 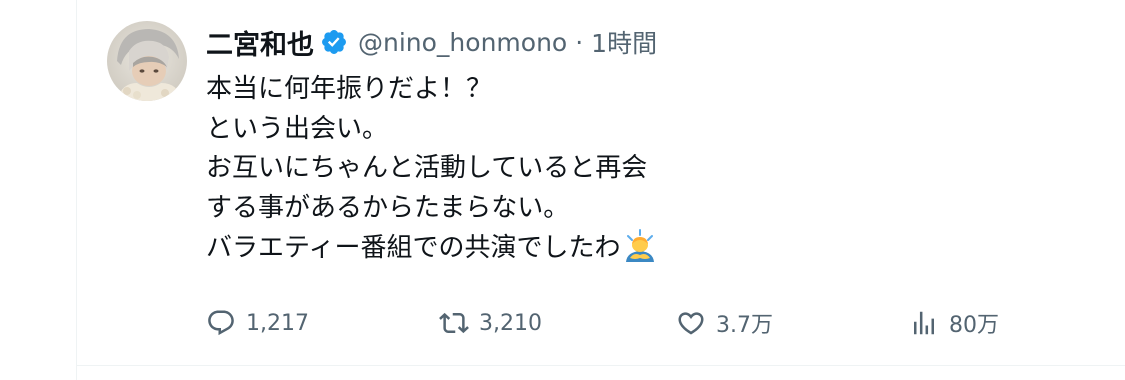 I want to click on views-button: 80万, so click(x=954, y=323).